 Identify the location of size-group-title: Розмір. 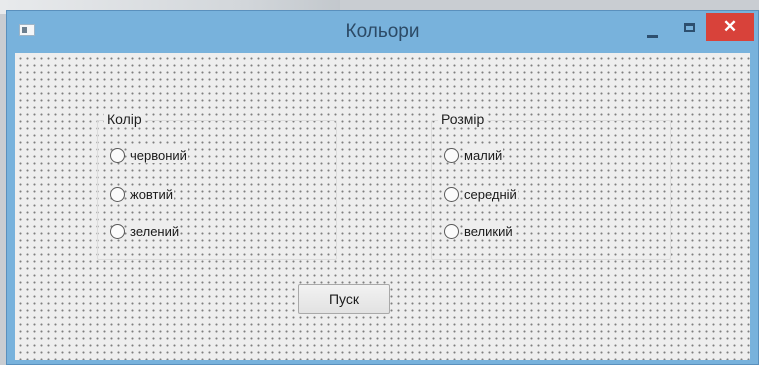
(463, 119).